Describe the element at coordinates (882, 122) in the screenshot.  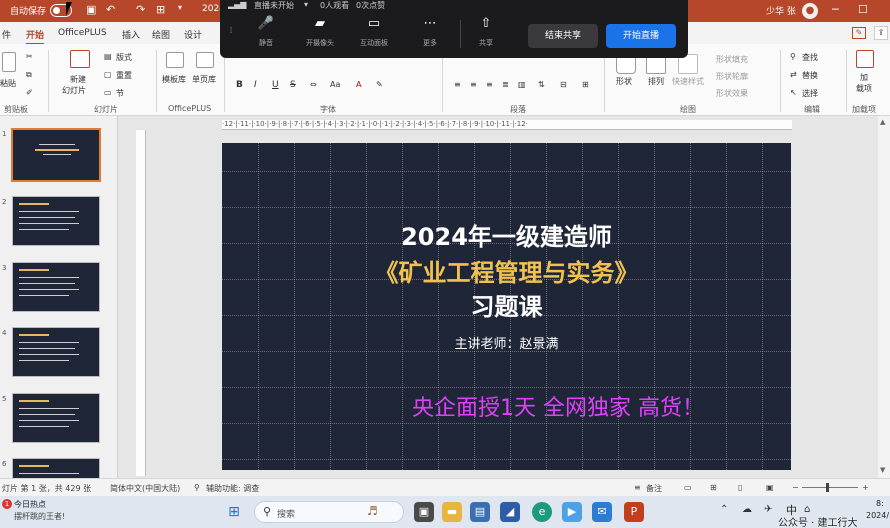
I see `scroll-up-icon: ▲` at that location.